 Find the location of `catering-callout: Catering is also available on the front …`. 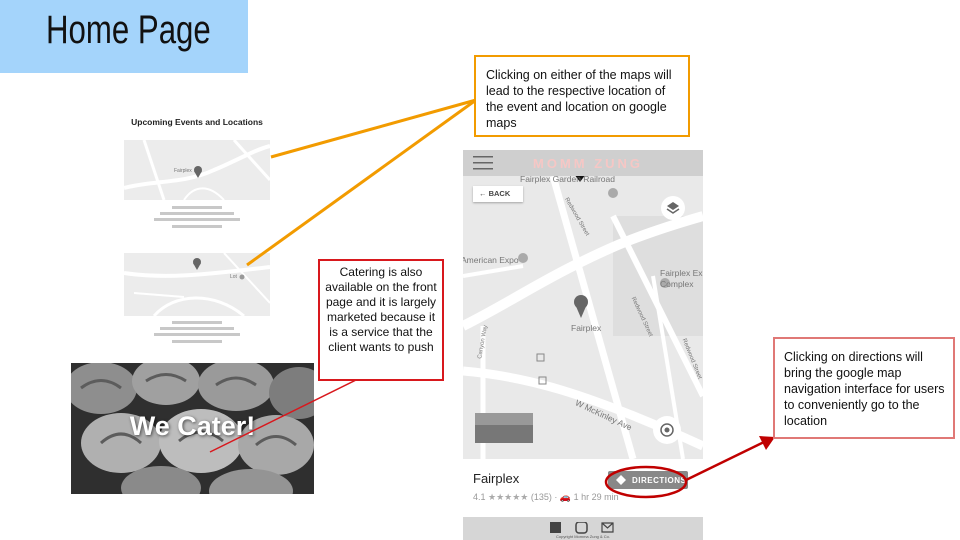

catering-callout: Catering is also available on the front … is located at coordinates (381, 320).